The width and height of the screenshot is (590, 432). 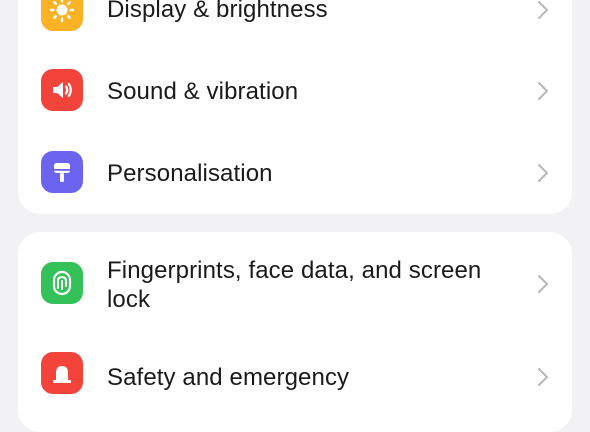 What do you see at coordinates (62, 90) in the screenshot?
I see `speaker-icon` at bounding box center [62, 90].